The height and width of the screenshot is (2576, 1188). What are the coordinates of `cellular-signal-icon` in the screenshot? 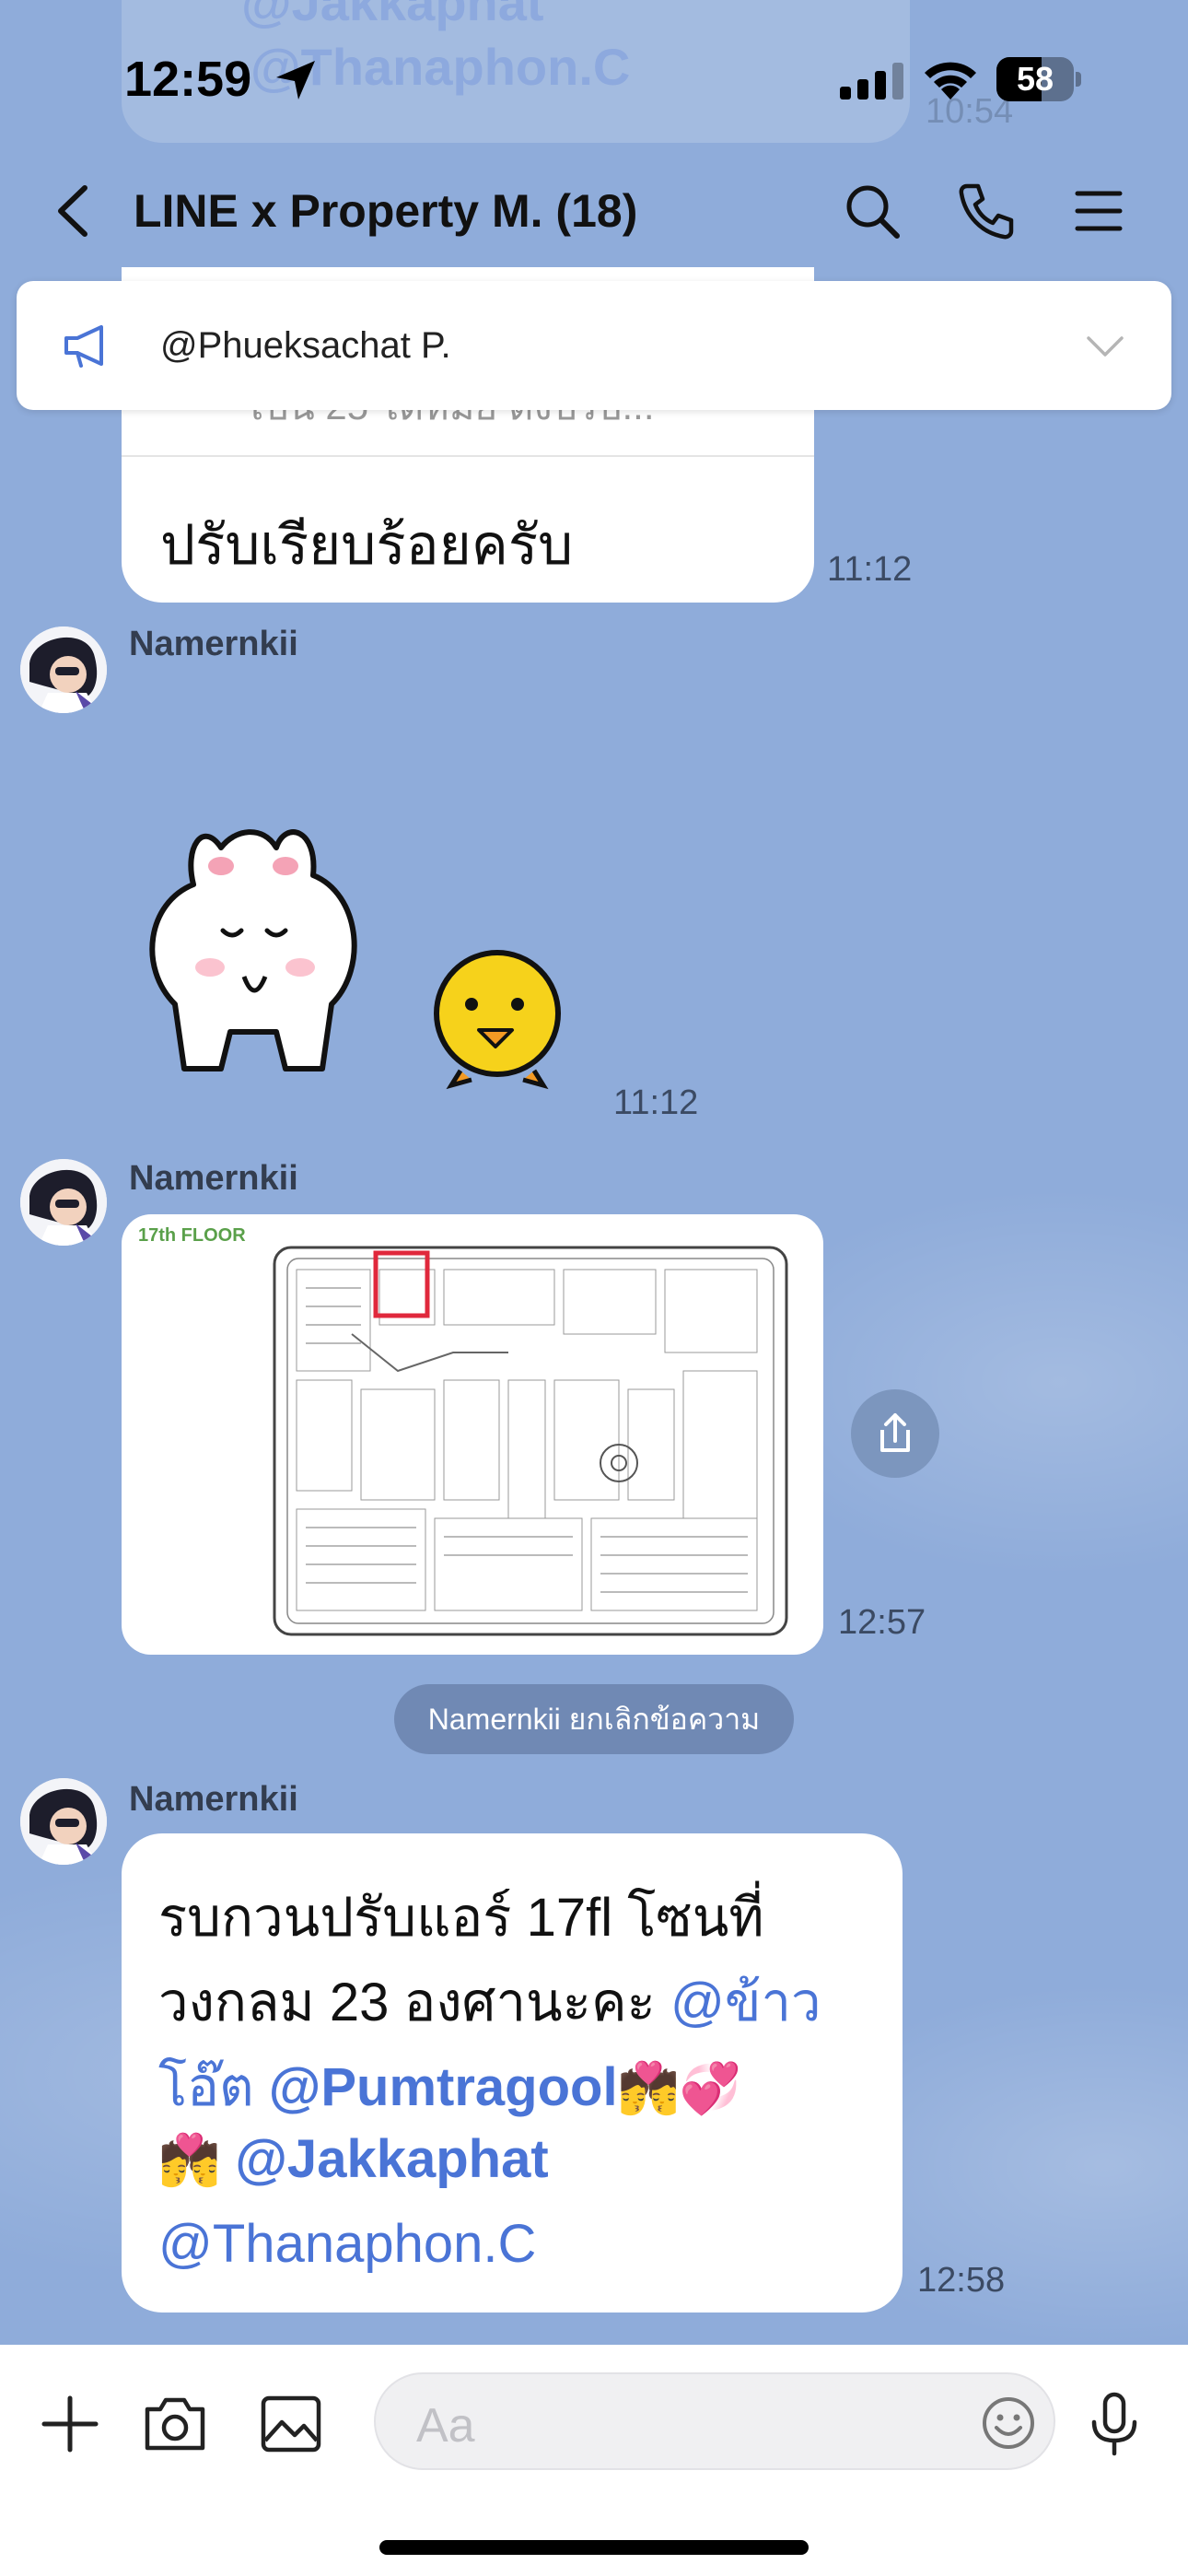 It's located at (871, 81).